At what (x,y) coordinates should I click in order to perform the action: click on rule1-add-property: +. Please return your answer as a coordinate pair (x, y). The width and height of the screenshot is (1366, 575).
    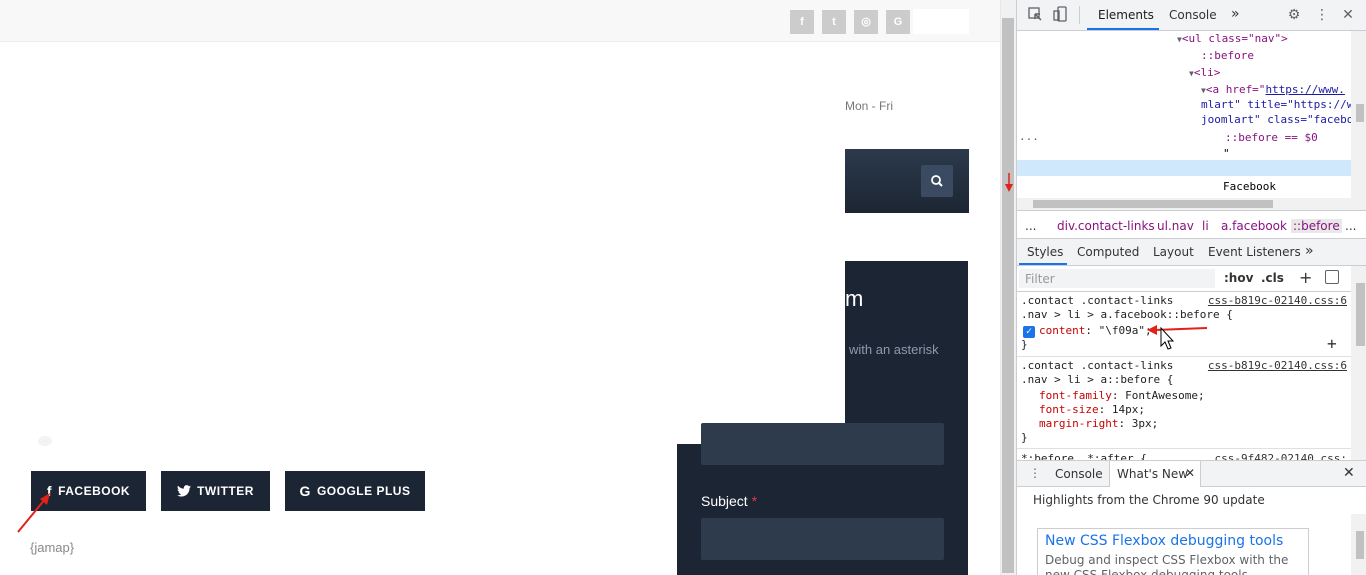
    Looking at the image, I should click on (1332, 343).